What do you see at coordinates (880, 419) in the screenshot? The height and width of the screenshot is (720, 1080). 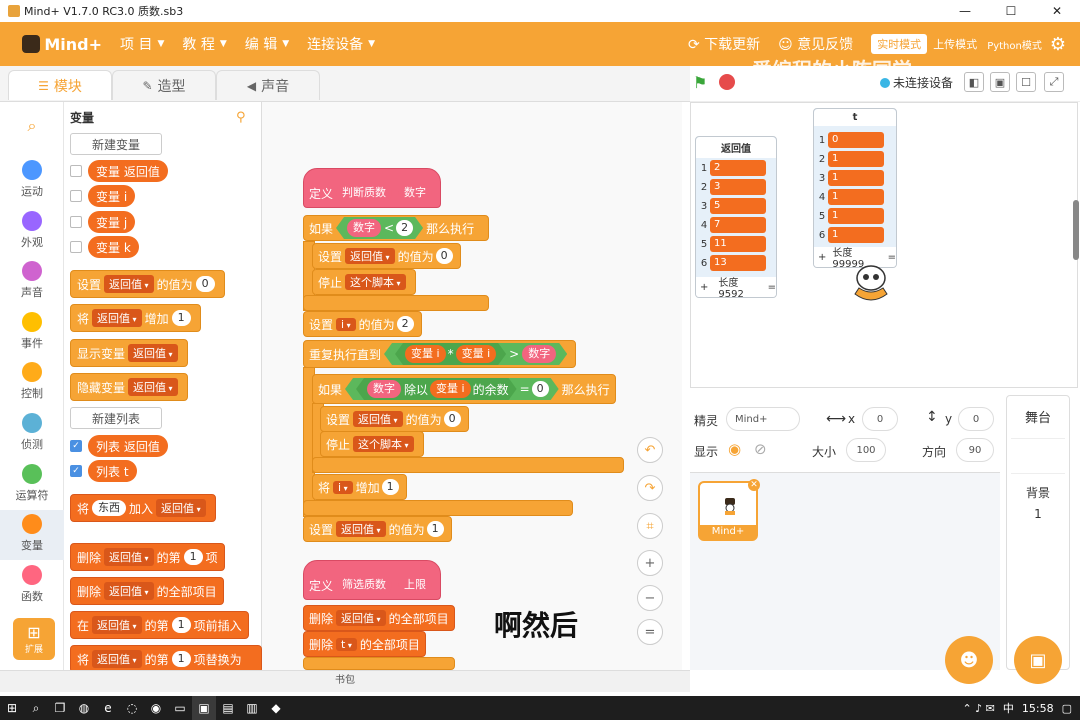 I see `x-input: 0` at bounding box center [880, 419].